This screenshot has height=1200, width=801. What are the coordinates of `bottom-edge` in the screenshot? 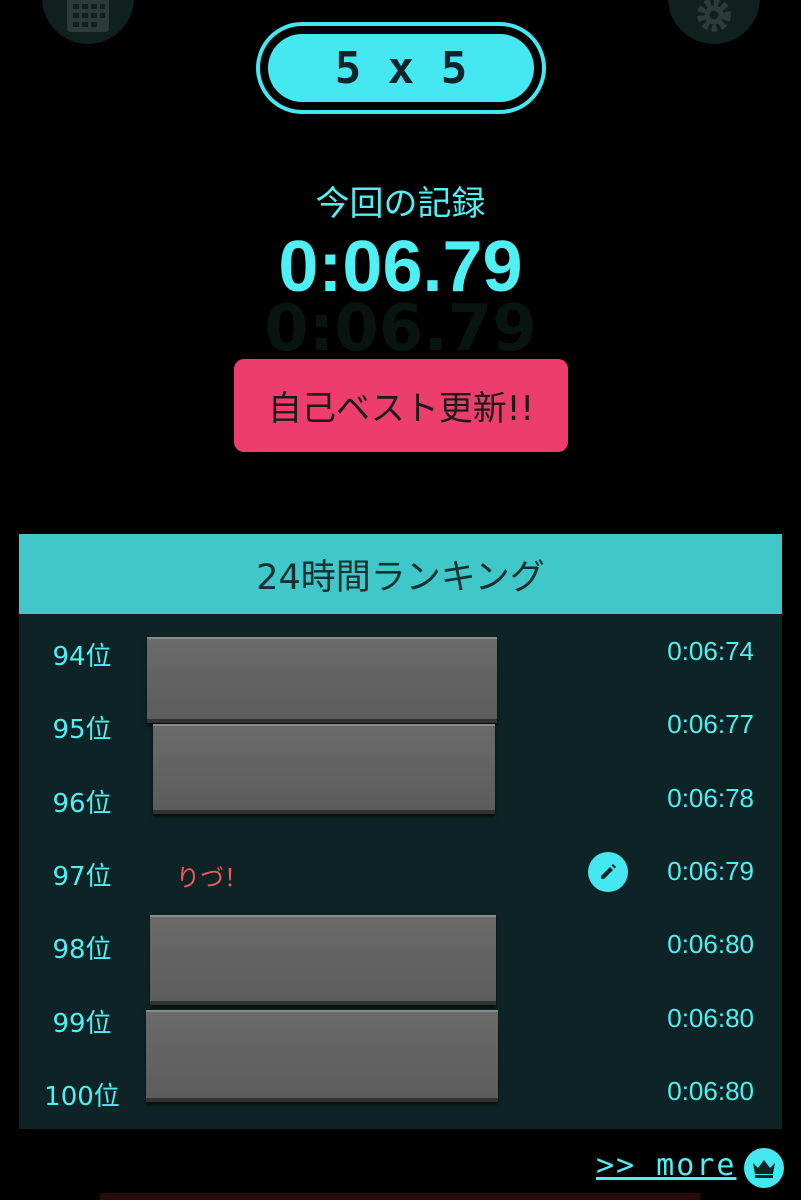 It's located at (400, 1196).